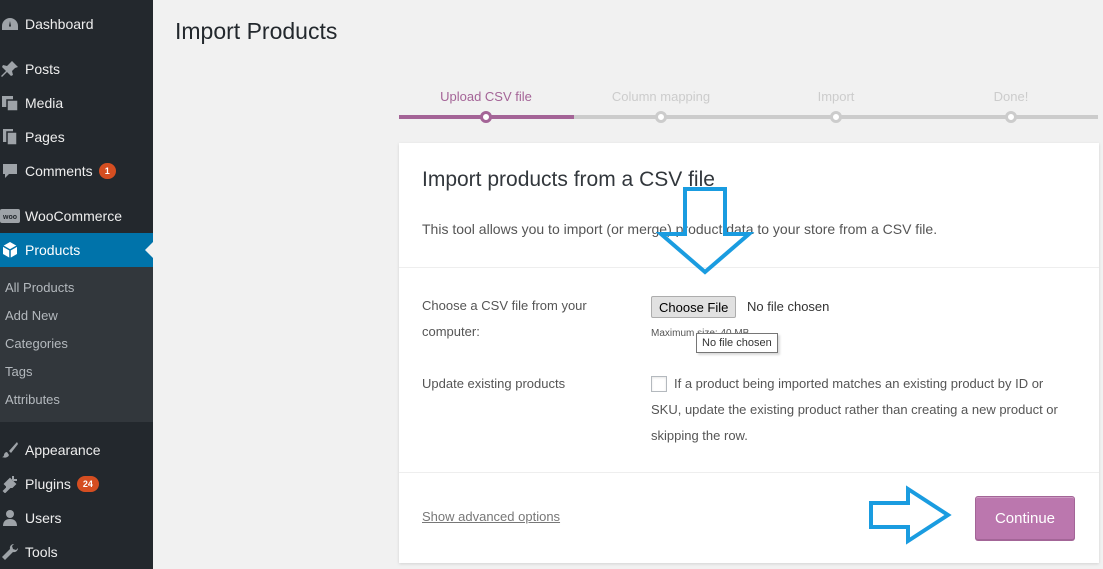  Describe the element at coordinates (1011, 117) in the screenshot. I see `step-dot-done` at that location.